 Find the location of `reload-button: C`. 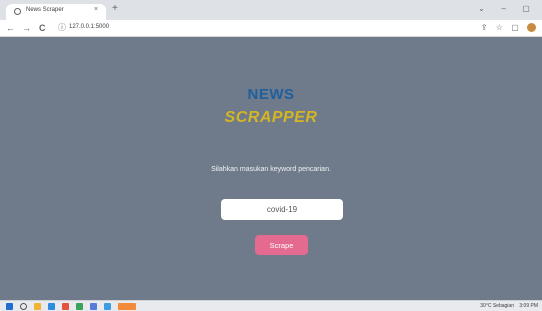

reload-button: C is located at coordinates (42, 28).